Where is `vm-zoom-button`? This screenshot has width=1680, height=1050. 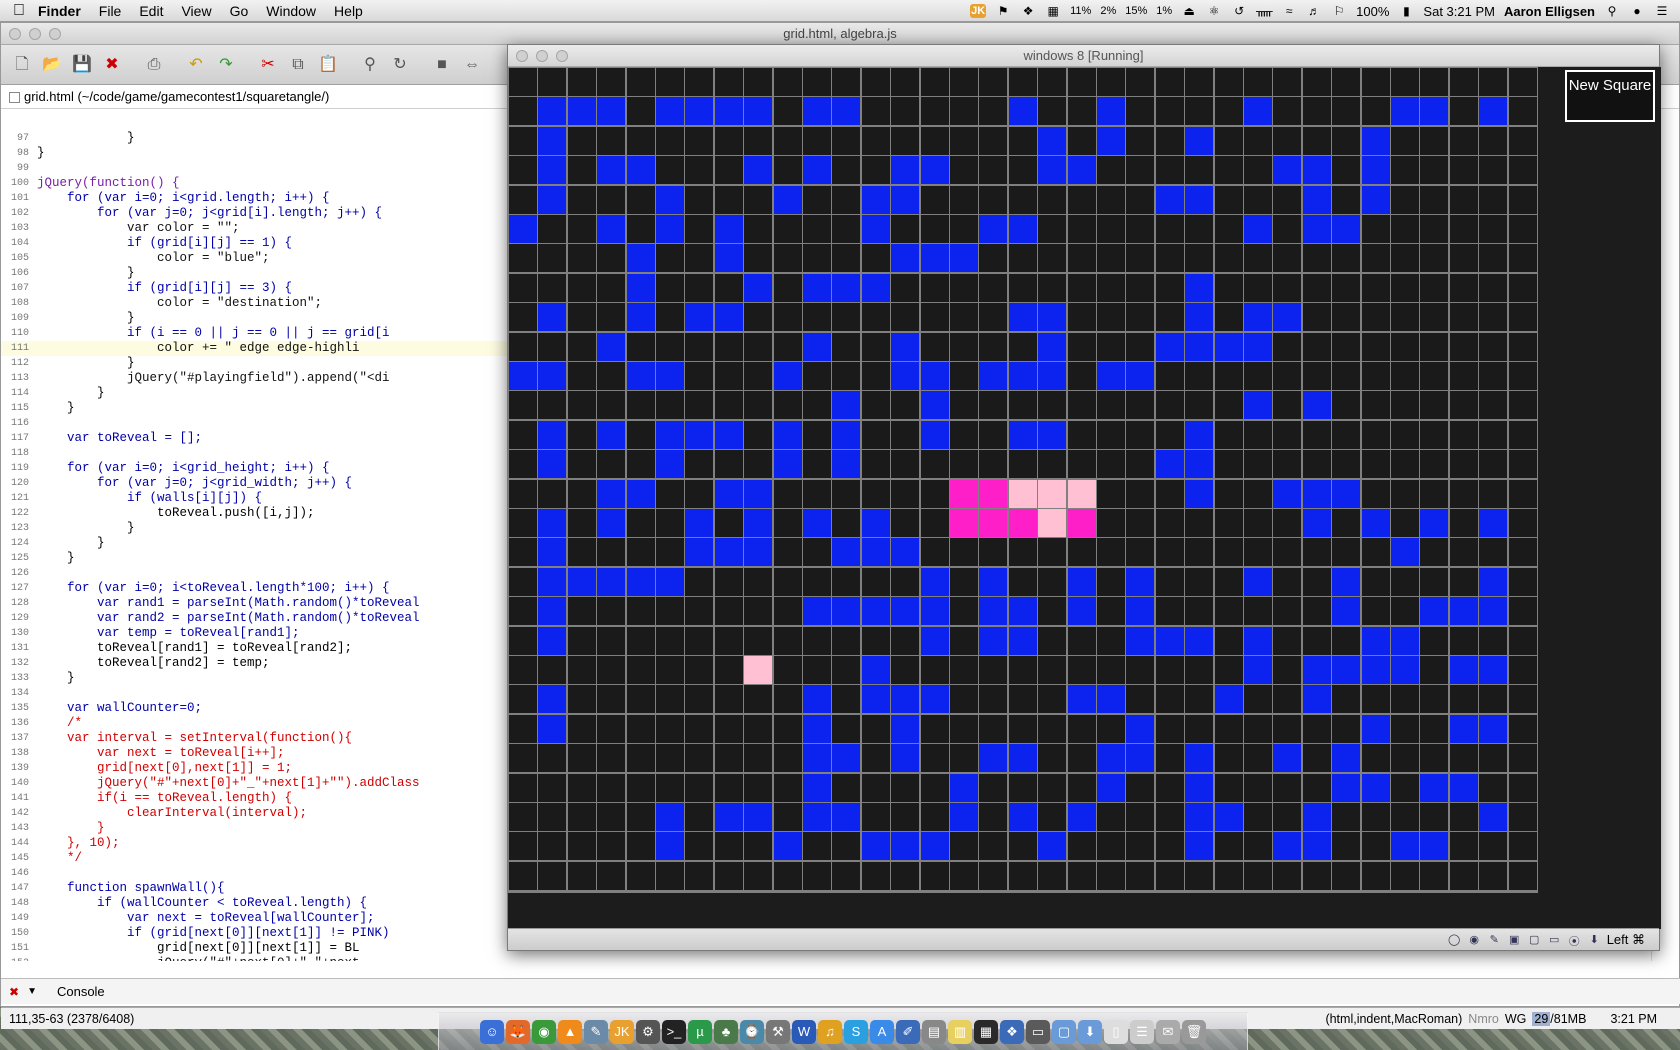 vm-zoom-button is located at coordinates (562, 56).